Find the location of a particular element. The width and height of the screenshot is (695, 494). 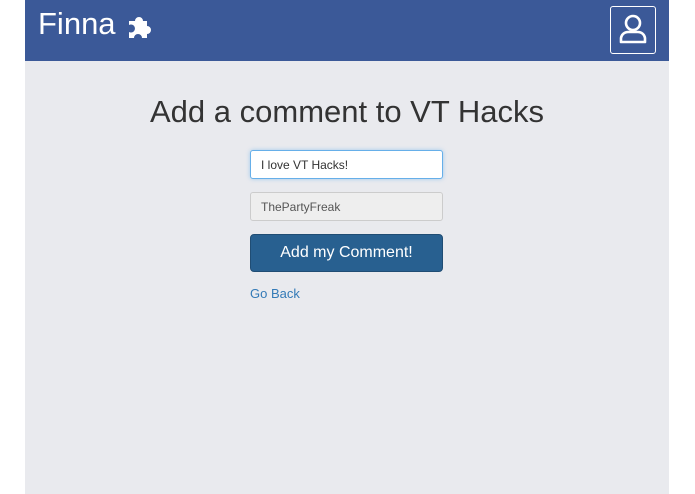

navbar: Finna is located at coordinates (347, 30).